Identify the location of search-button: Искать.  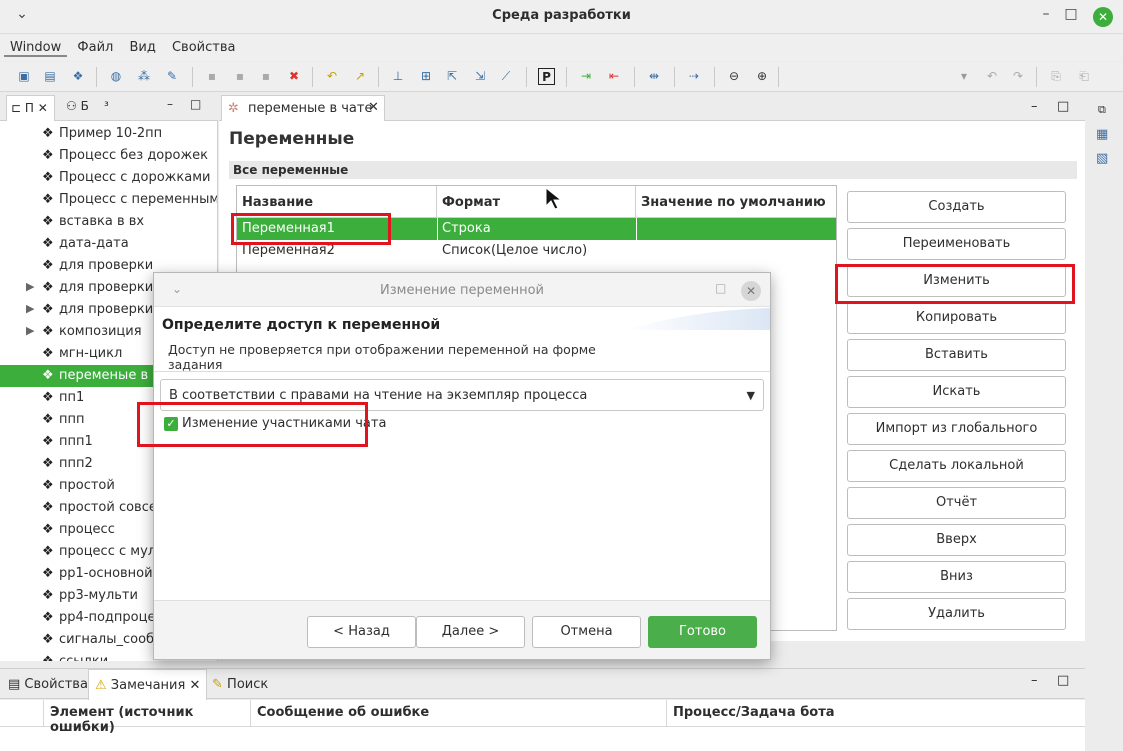
(956, 392).